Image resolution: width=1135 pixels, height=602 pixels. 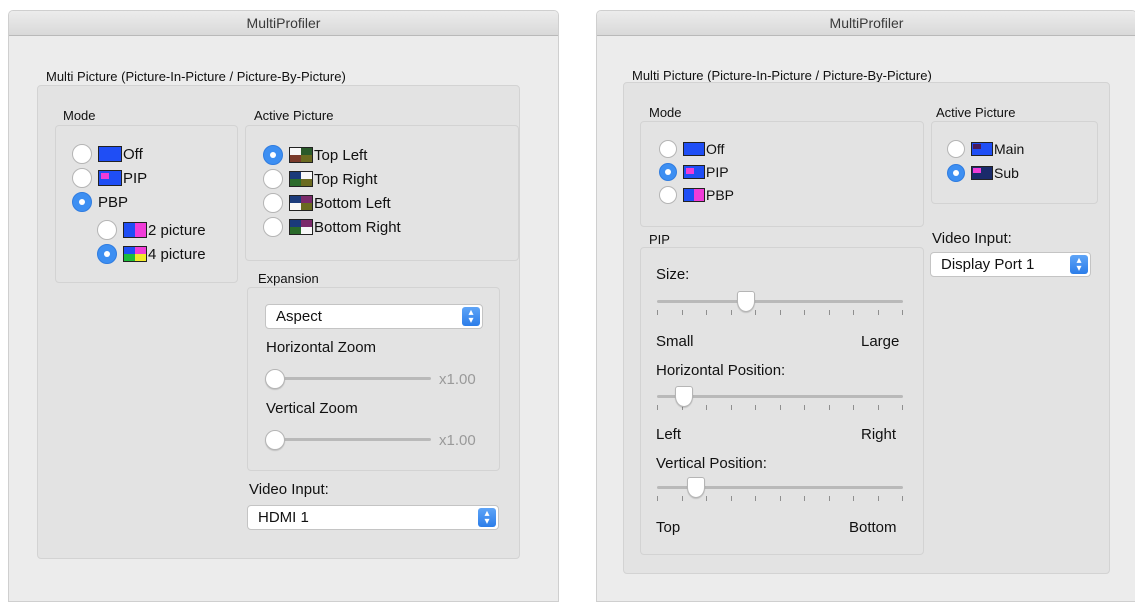 What do you see at coordinates (988, 264) in the screenshot?
I see `right-video-input-value: Display Port 1` at bounding box center [988, 264].